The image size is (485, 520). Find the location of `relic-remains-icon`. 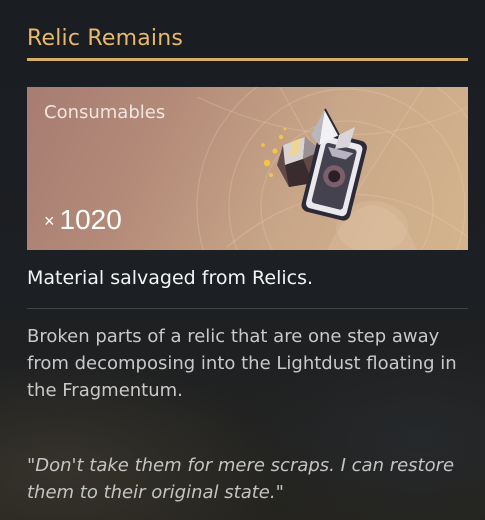

relic-remains-icon is located at coordinates (314, 164).